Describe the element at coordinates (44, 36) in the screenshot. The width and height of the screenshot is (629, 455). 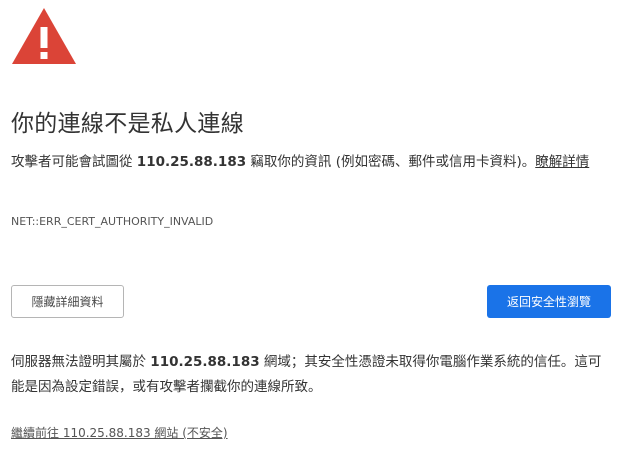
I see `warning-triangle-icon` at that location.